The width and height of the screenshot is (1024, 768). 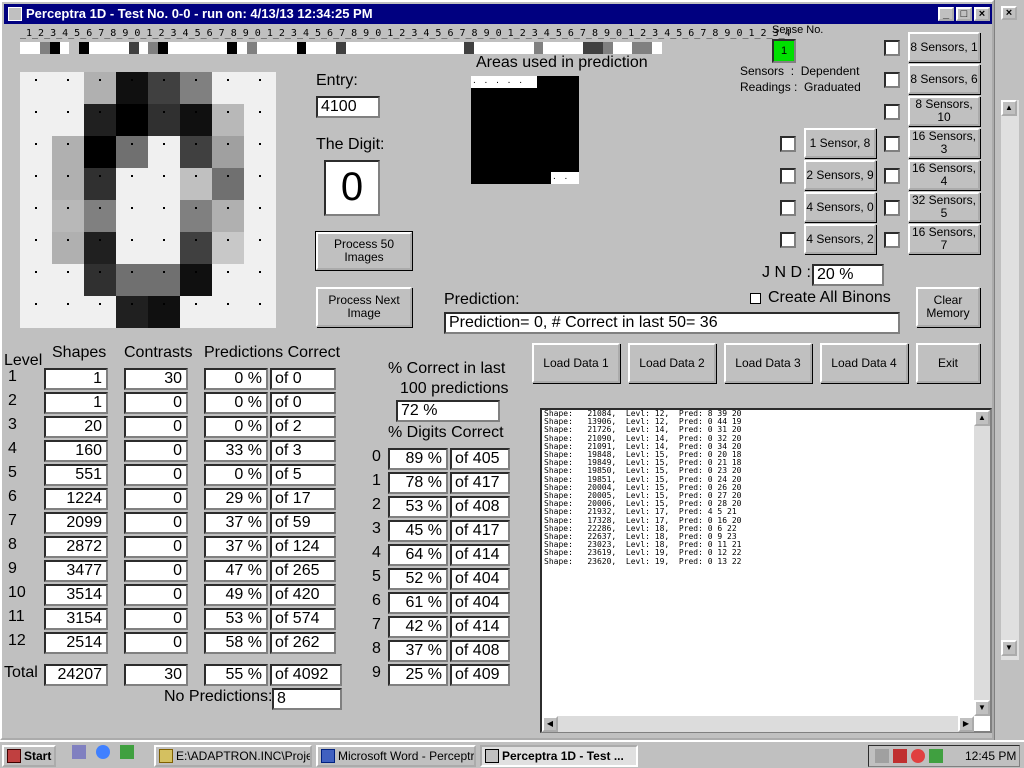 What do you see at coordinates (944, 111) in the screenshot?
I see `button-8-sensors-10: 8 Sensors, 10` at bounding box center [944, 111].